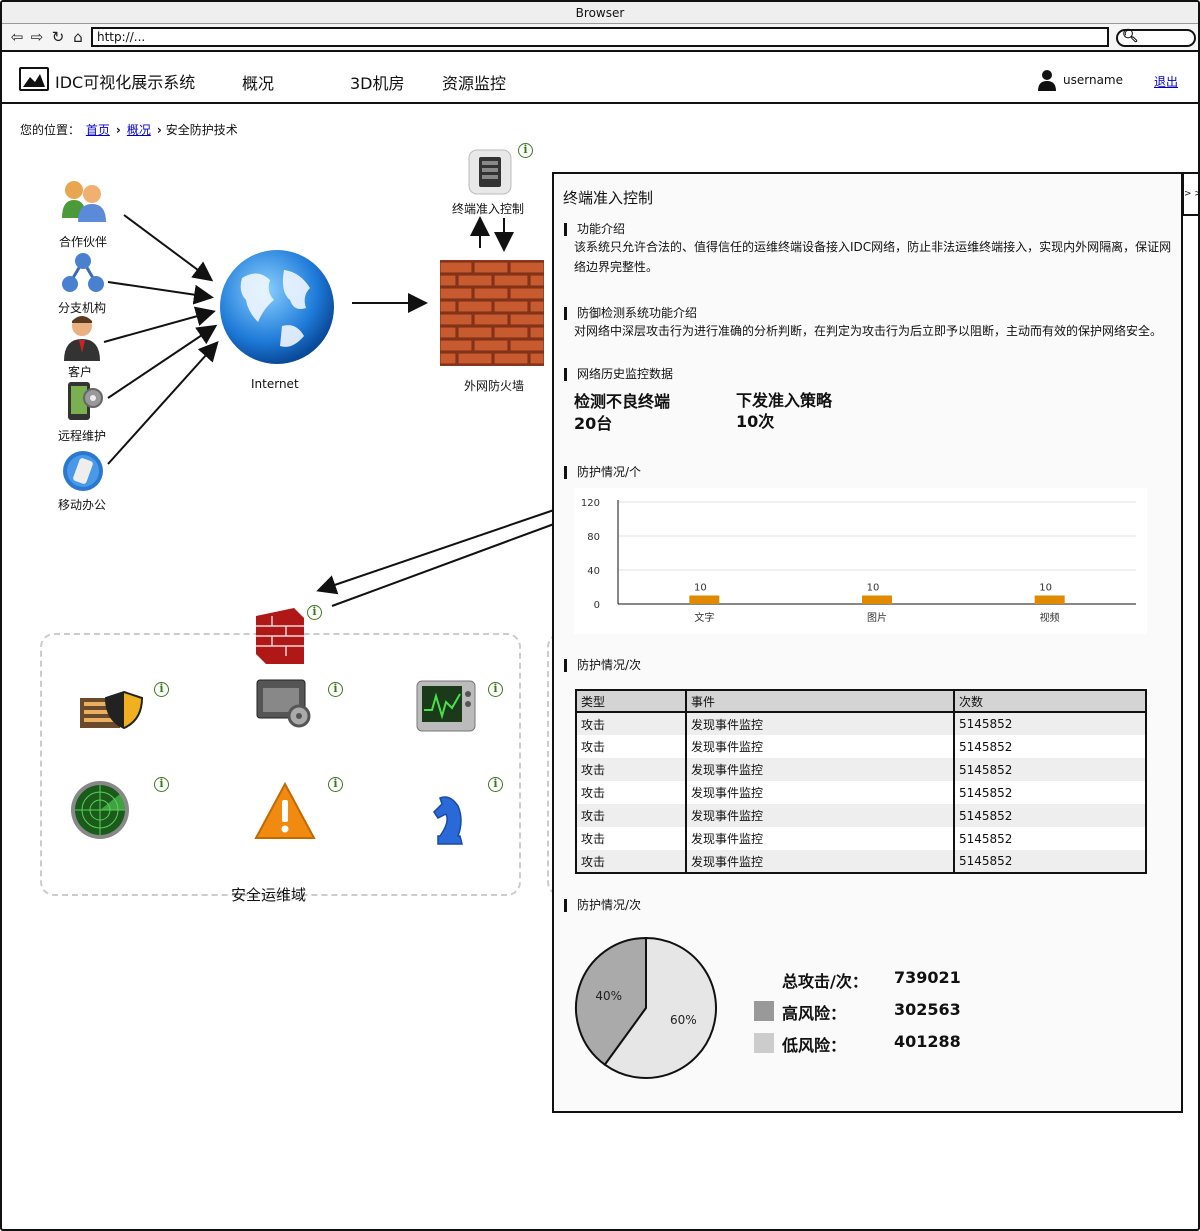 This screenshot has width=1200, height=1231. Describe the element at coordinates (631, 701) in the screenshot. I see `table-header-type: 类型` at that location.